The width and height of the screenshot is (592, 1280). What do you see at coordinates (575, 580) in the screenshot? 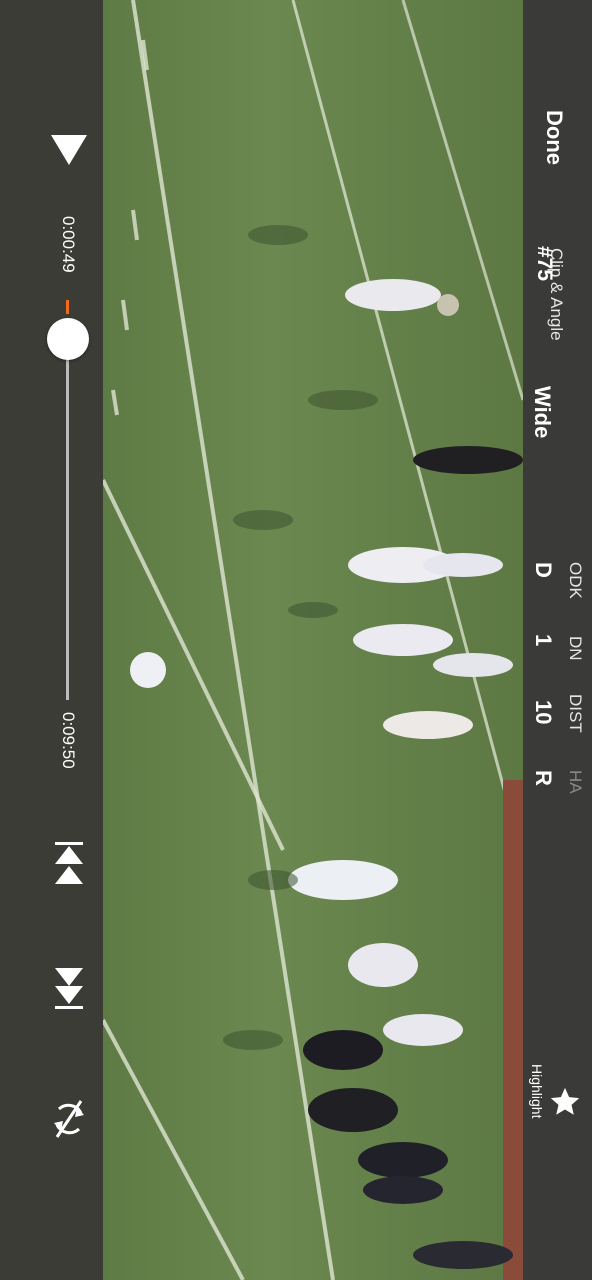
I see `stat-label-odk: ODK` at bounding box center [575, 580].